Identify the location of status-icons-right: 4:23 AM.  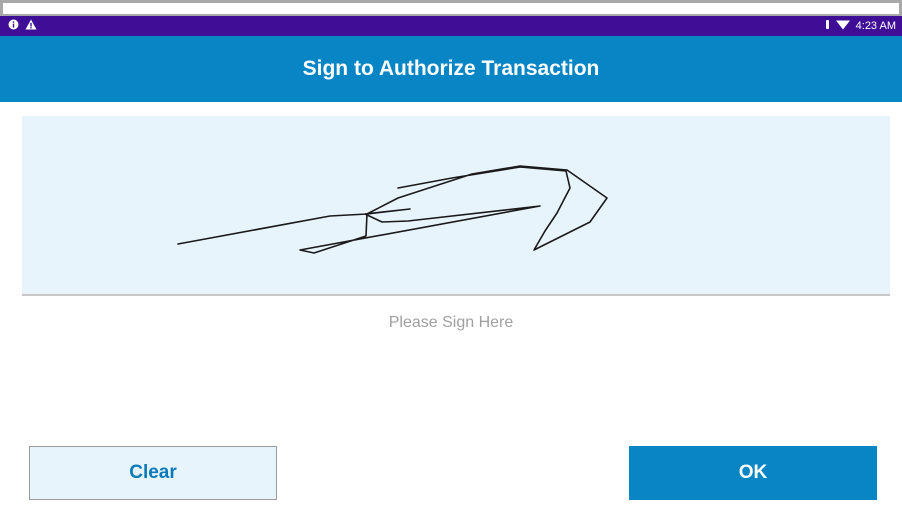
(860, 26).